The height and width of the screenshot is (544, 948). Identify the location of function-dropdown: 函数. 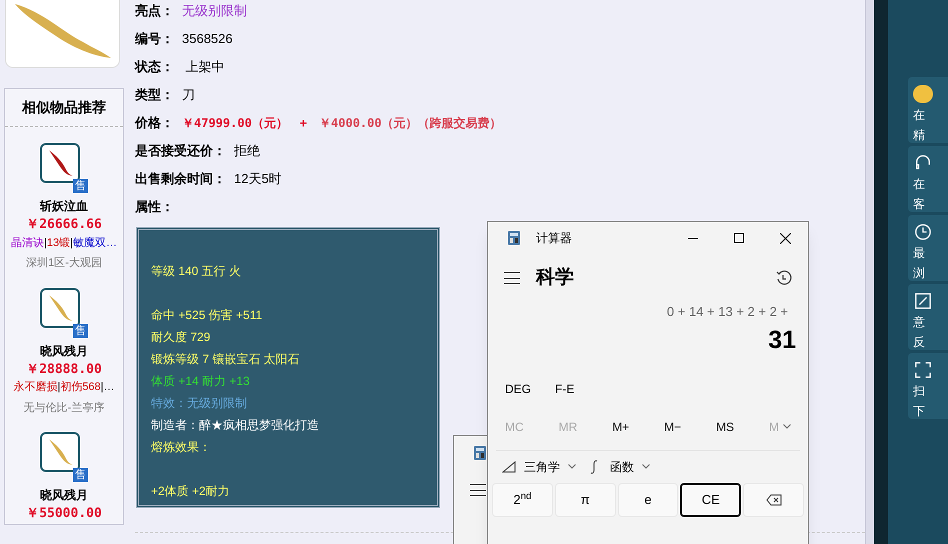
(620, 467).